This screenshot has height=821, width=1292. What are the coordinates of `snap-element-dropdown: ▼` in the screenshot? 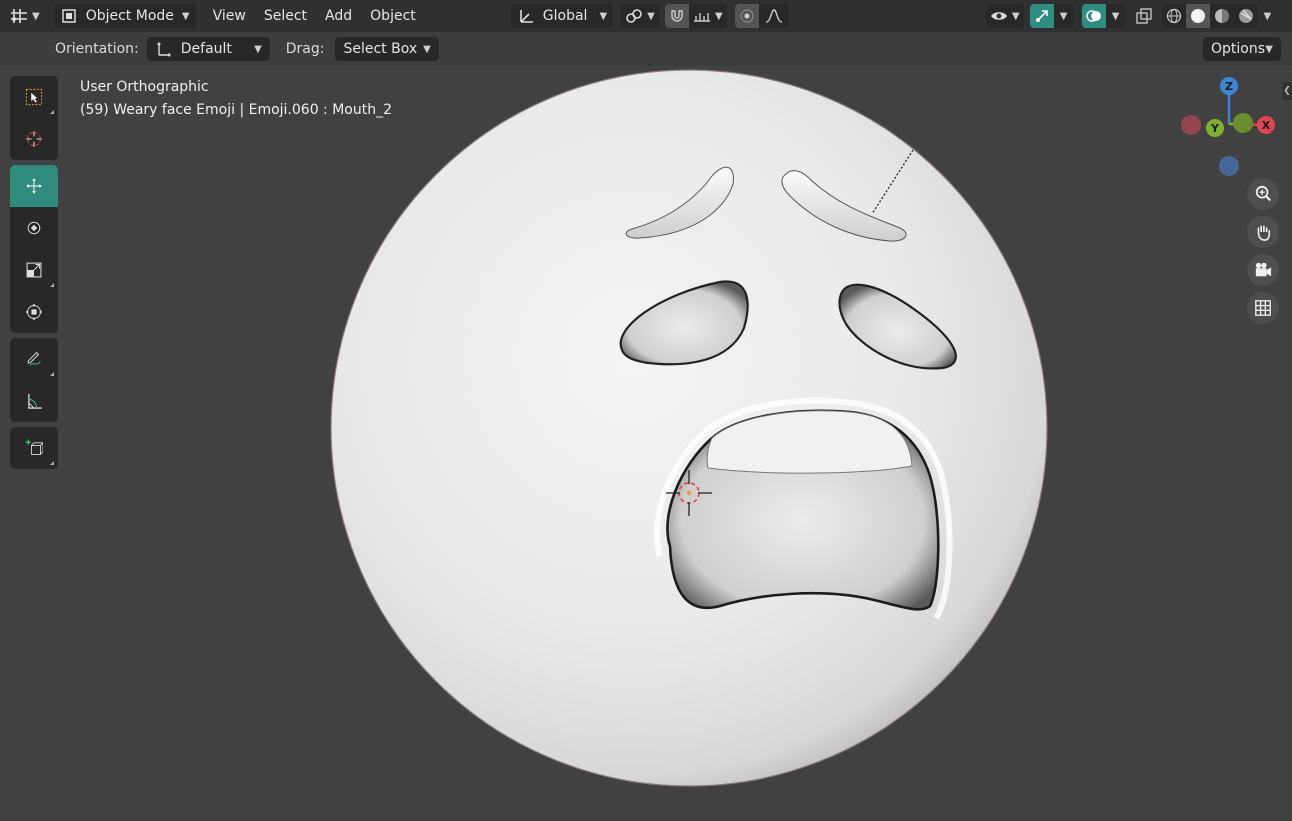 It's located at (708, 16).